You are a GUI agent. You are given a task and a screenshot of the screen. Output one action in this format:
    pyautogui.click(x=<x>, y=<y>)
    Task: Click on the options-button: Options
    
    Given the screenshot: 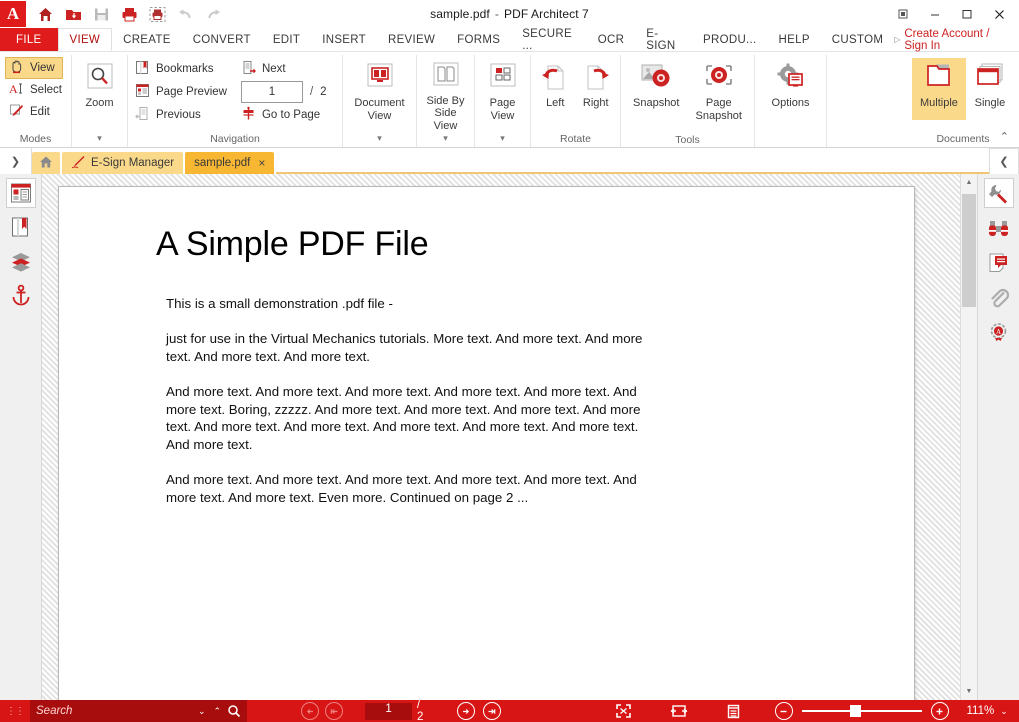 What is the action you would take?
    pyautogui.click(x=790, y=89)
    